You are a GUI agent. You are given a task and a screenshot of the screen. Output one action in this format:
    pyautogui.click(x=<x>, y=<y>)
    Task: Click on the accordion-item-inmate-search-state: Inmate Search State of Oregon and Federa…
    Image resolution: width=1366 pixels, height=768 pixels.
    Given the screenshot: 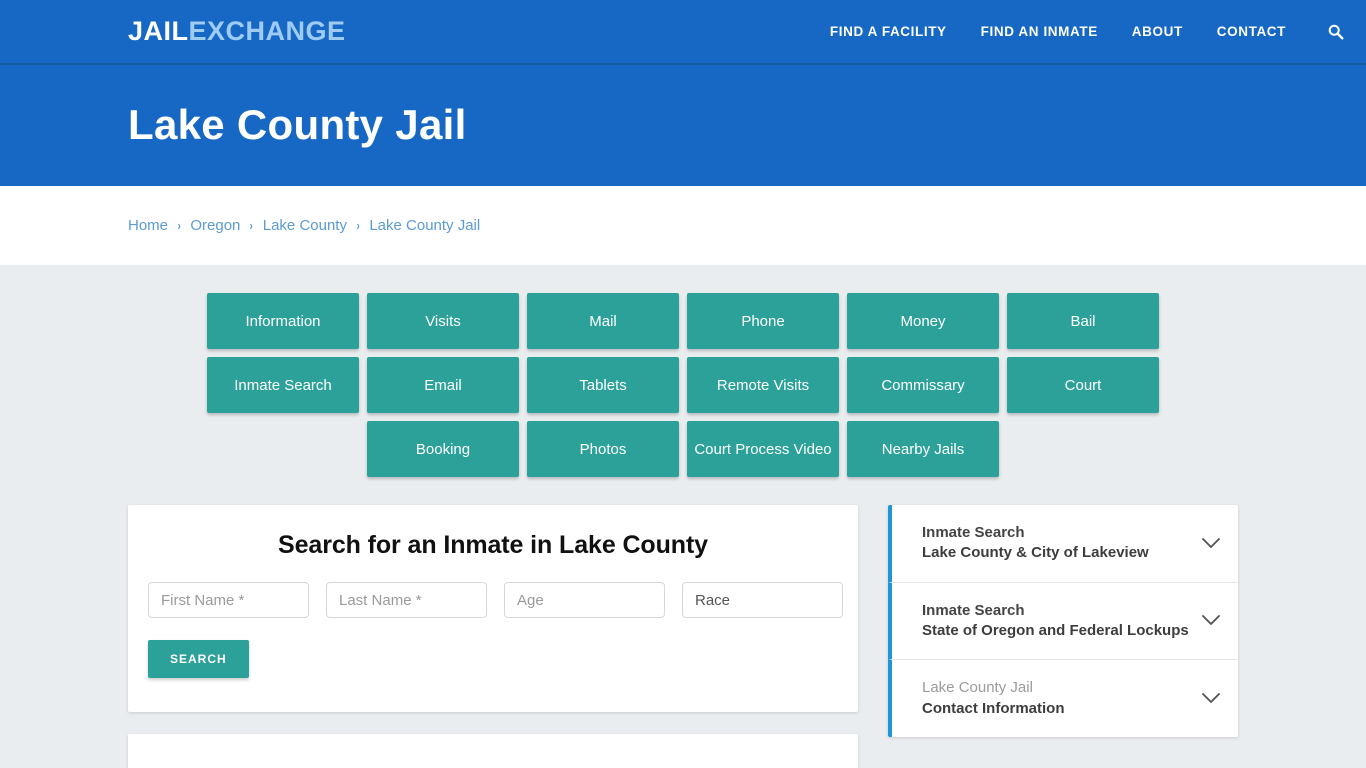 What is the action you would take?
    pyautogui.click(x=1063, y=621)
    